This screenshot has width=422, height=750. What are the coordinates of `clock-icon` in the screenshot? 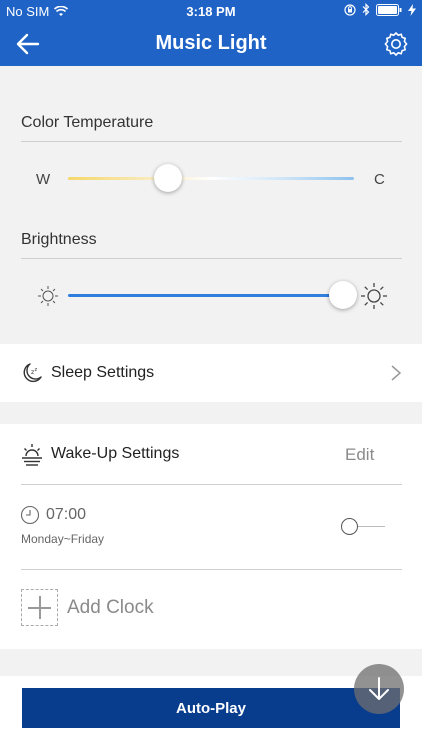 It's located at (30, 515).